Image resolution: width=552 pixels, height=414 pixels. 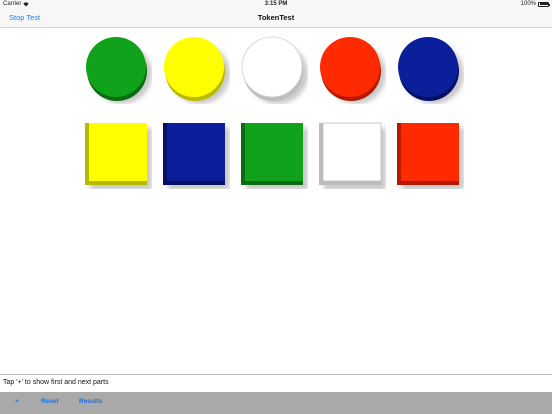 I want to click on status-time: 3:15 PM, so click(x=276, y=4).